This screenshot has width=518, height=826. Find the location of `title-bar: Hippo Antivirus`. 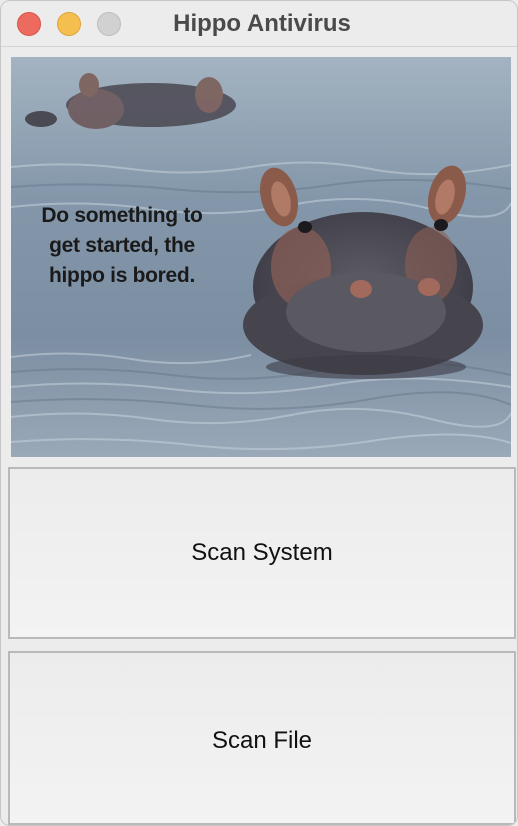

title-bar: Hippo Antivirus is located at coordinates (259, 24).